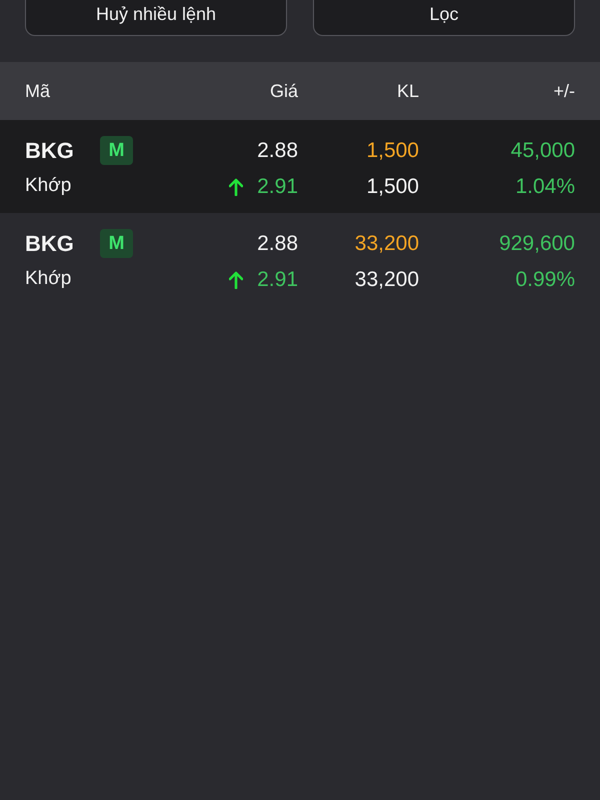  I want to click on matched-volume-value: 1,500, so click(392, 187).